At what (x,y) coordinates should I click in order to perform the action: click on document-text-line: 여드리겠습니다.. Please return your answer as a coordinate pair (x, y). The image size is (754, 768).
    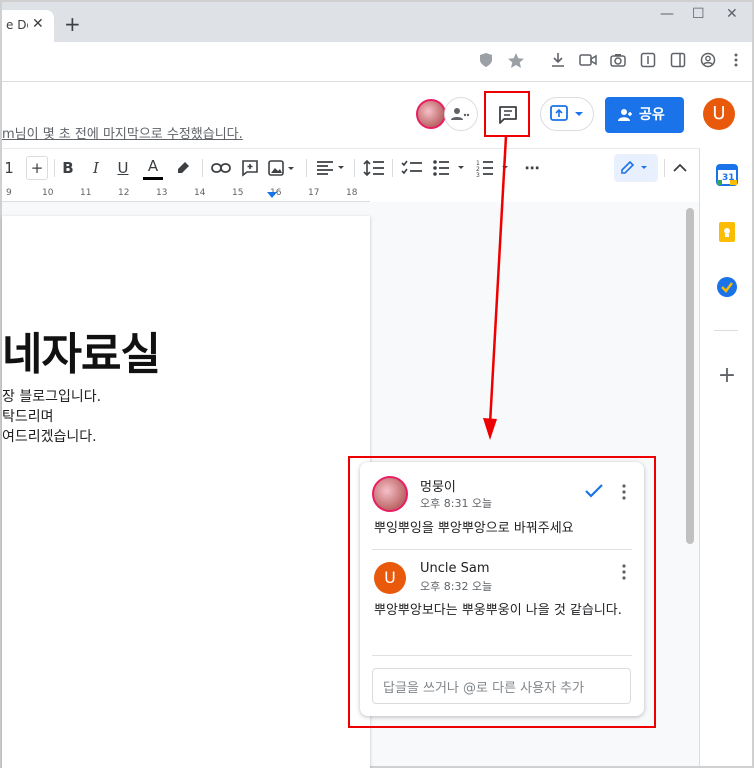
    Looking at the image, I should click on (49, 437).